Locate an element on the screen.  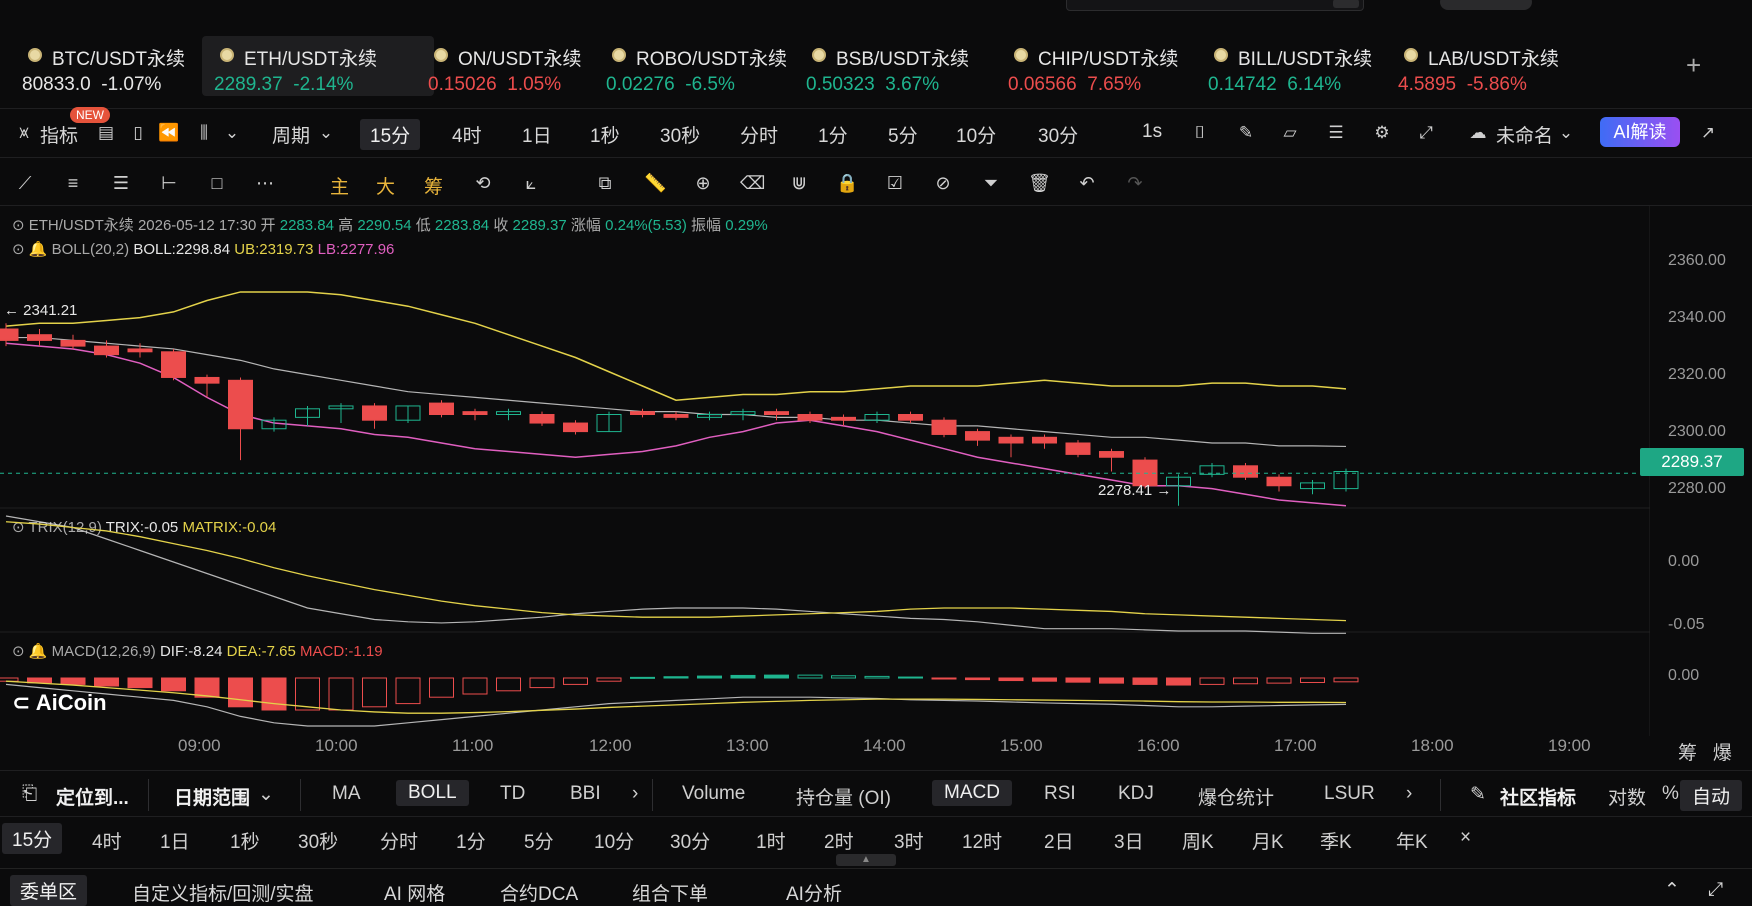
period-tab: 3日 is located at coordinates (1129, 840).